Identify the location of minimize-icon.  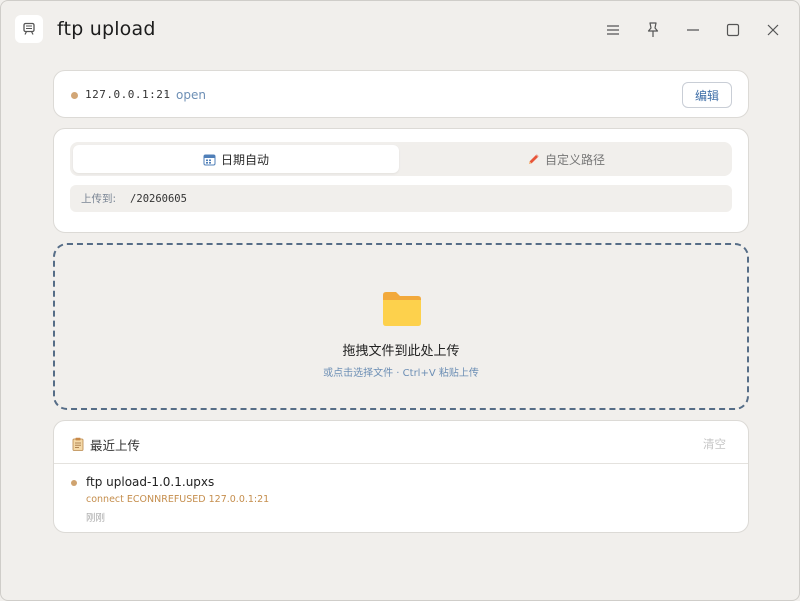
(693, 30).